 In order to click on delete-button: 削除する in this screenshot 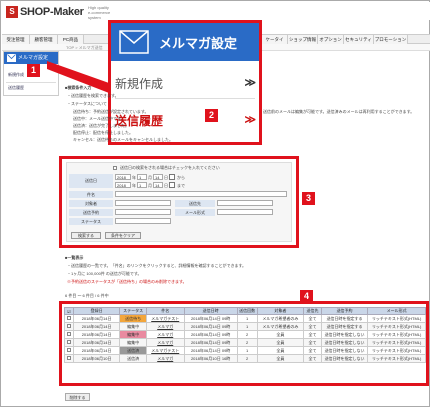, I will do `click(77, 397)`.